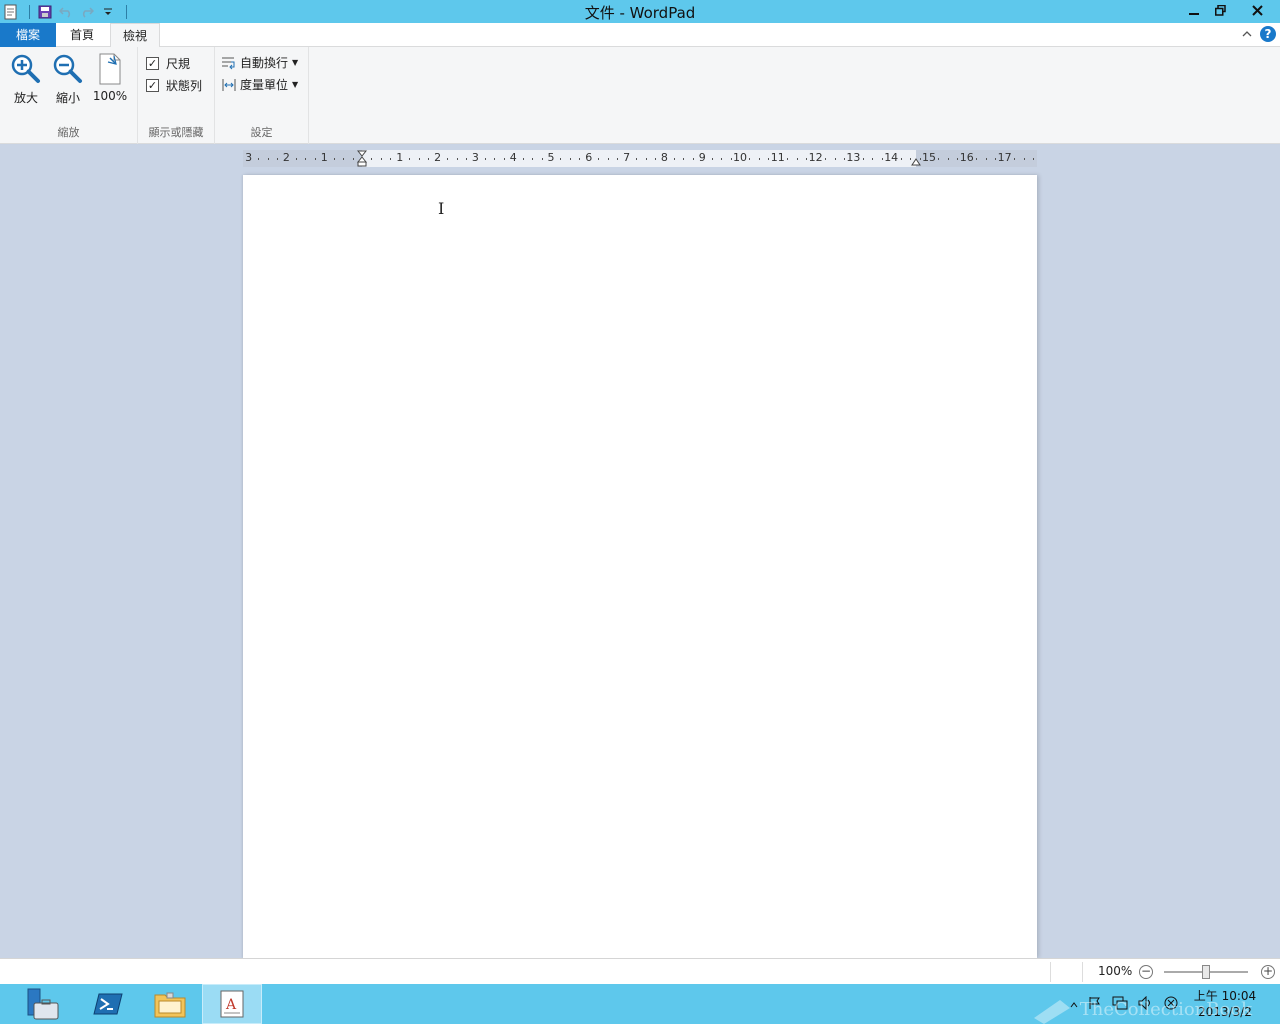 The height and width of the screenshot is (1024, 1280). I want to click on wordpad-icon: A, so click(232, 1004).